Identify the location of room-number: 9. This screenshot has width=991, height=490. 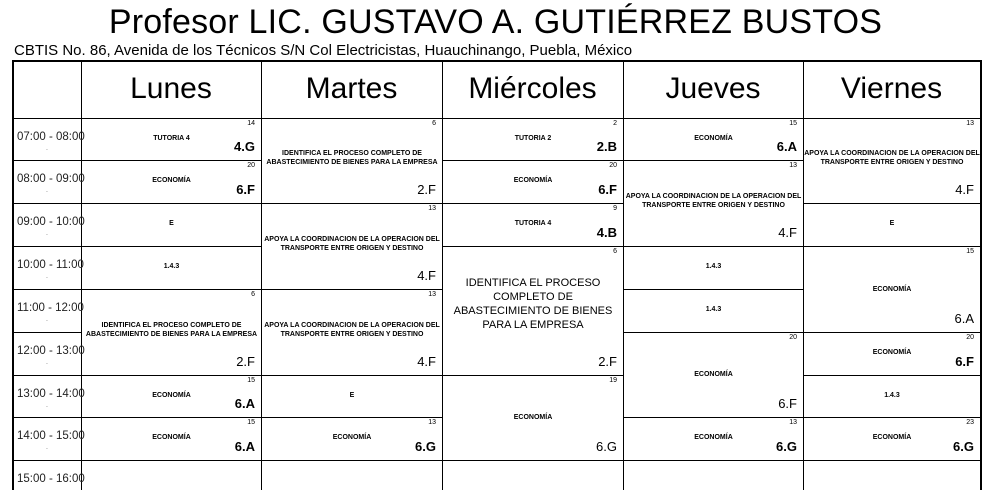
(615, 208).